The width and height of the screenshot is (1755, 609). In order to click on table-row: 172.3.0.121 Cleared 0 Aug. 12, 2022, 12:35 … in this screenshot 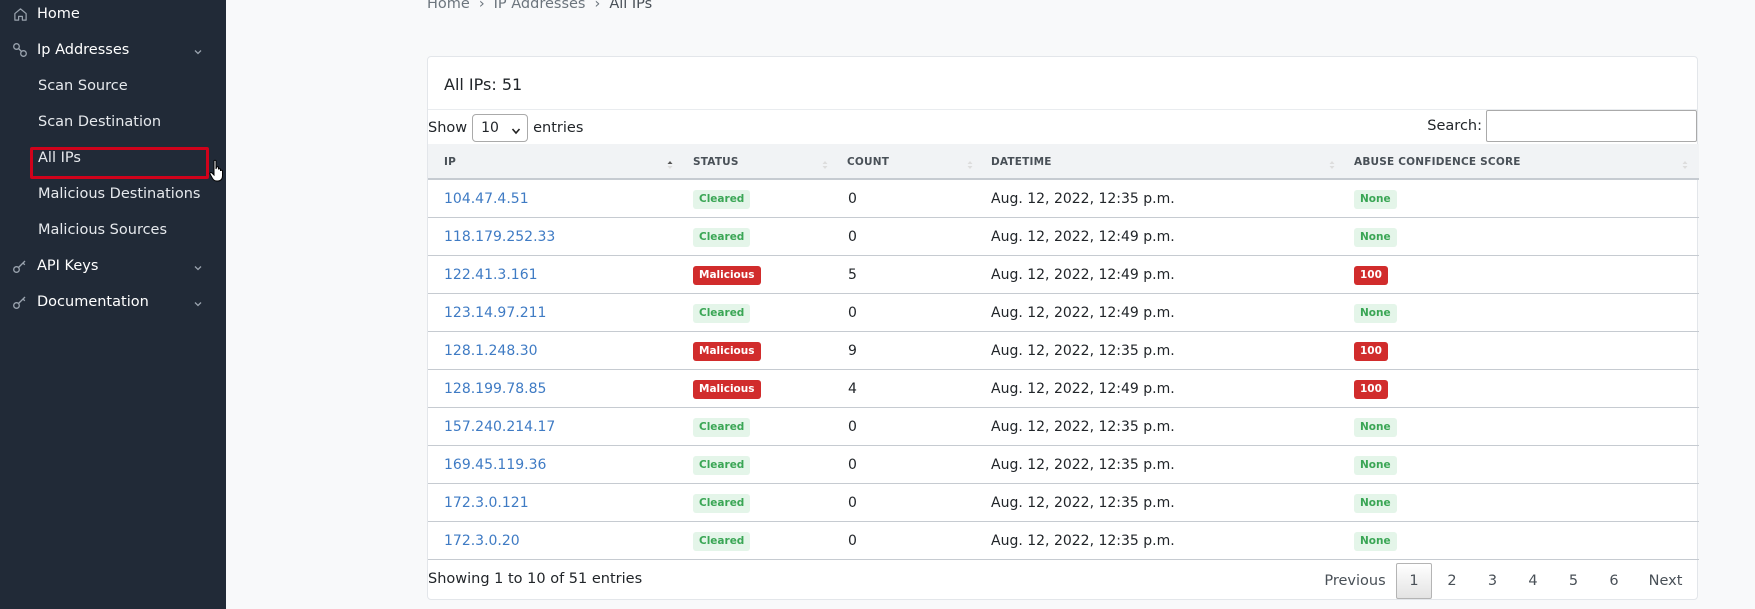, I will do `click(1063, 503)`.